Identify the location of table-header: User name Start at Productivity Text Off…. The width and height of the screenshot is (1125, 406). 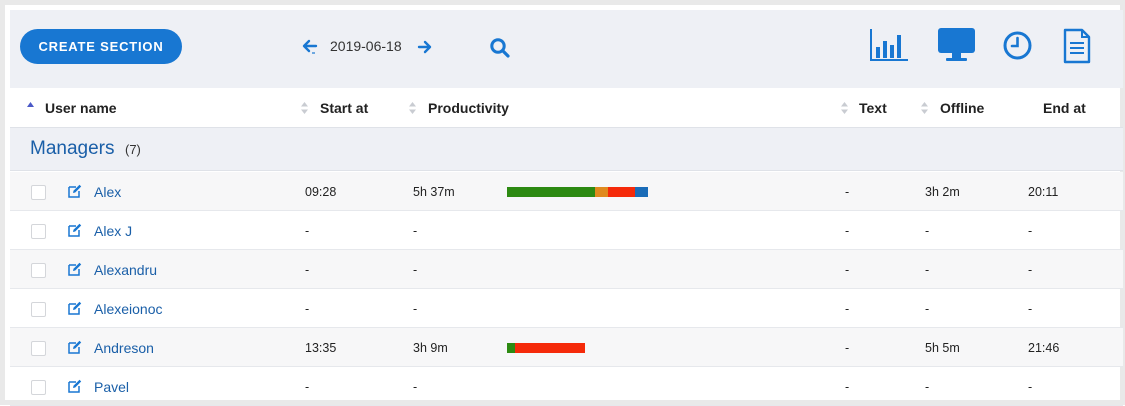
(566, 108).